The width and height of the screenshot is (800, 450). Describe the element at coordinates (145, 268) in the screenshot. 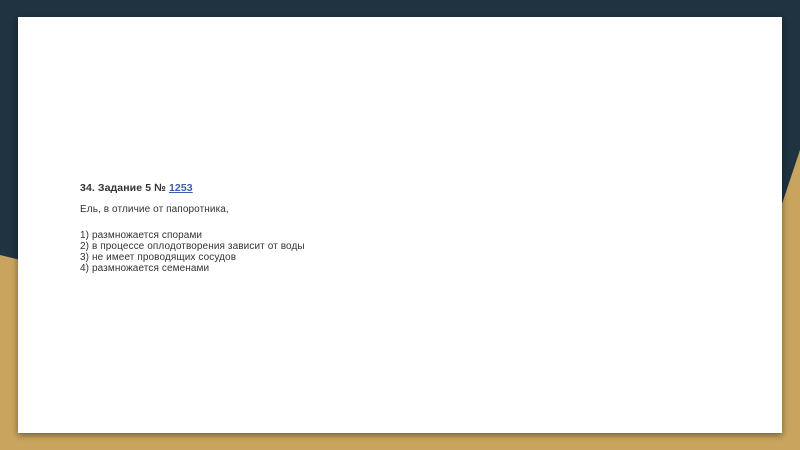

I see `answer-option: 4) размножается семенами` at that location.